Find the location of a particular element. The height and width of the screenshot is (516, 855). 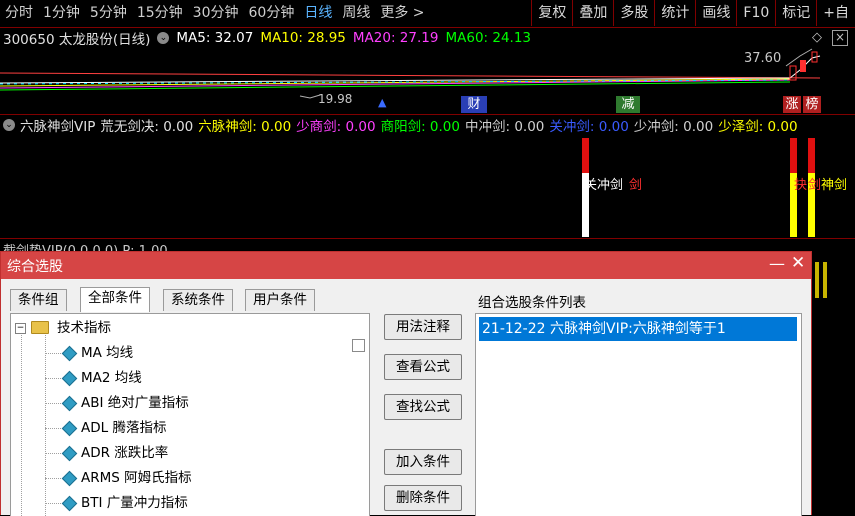

ma60-line is located at coordinates (395, 86).